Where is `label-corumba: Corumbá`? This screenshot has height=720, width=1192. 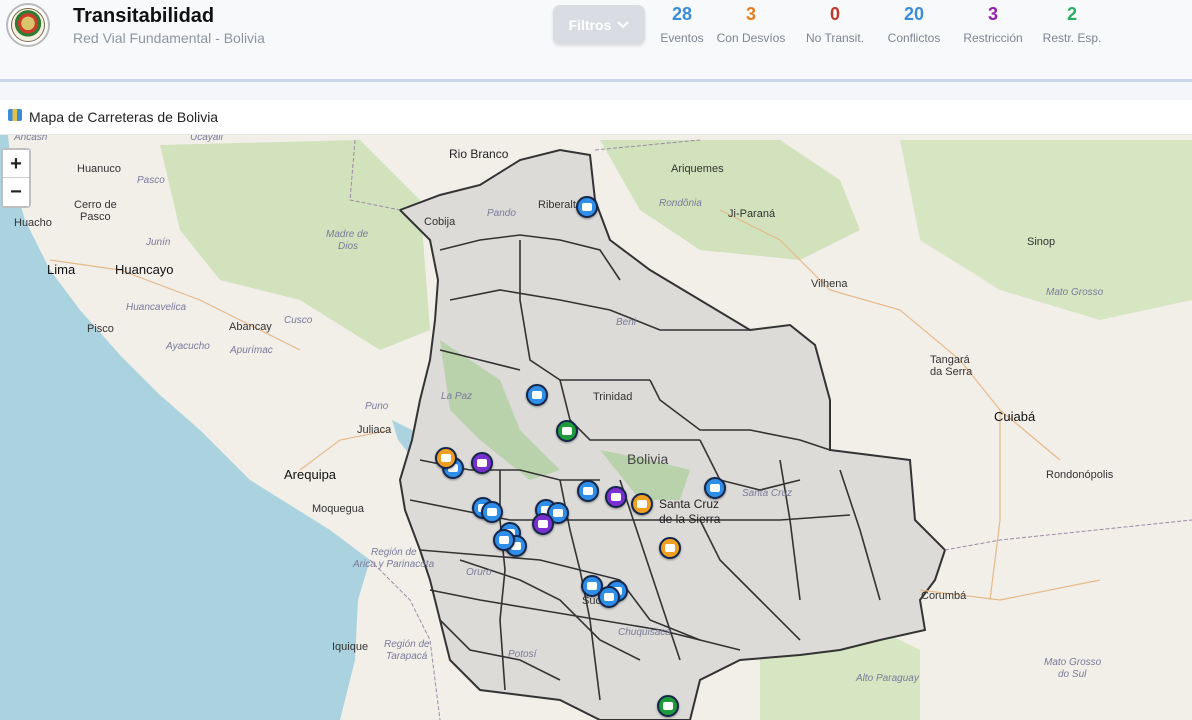
label-corumba: Corumbá is located at coordinates (944, 596).